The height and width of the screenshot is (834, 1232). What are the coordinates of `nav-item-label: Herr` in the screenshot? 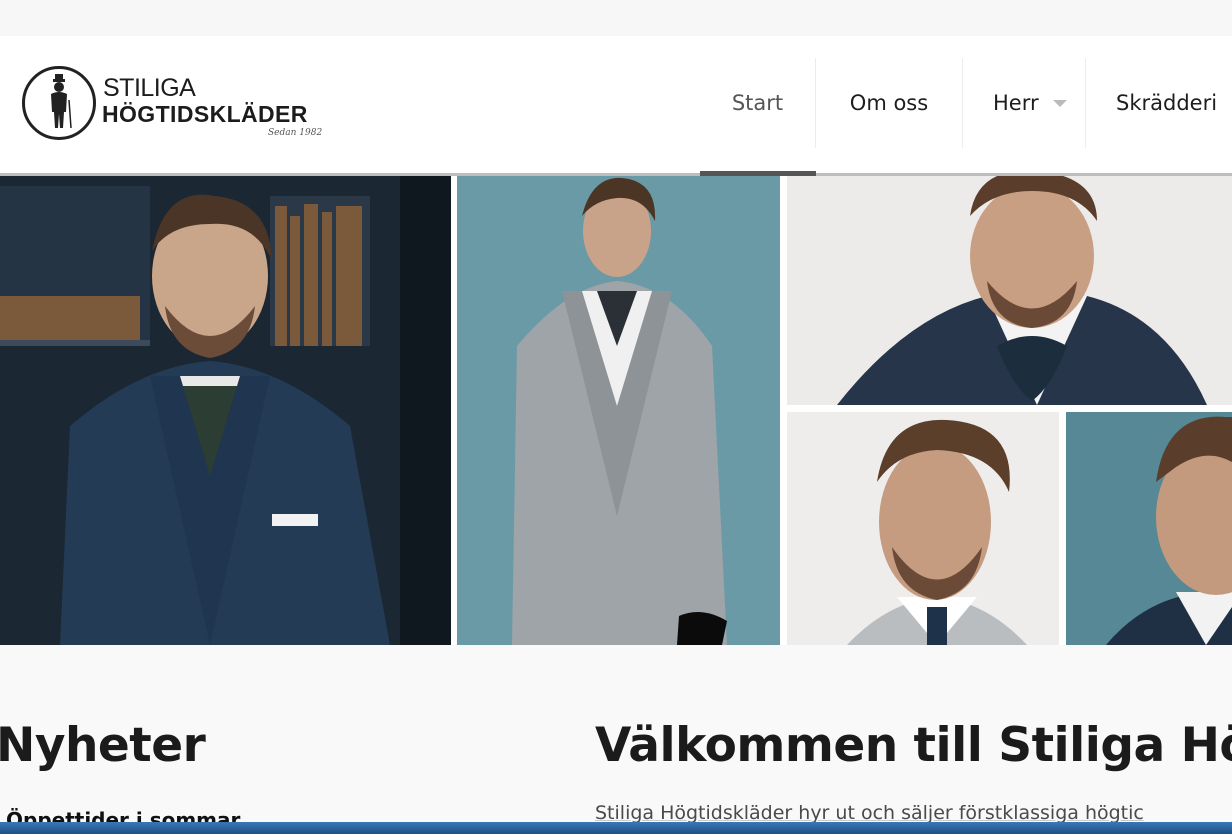 It's located at (1016, 103).